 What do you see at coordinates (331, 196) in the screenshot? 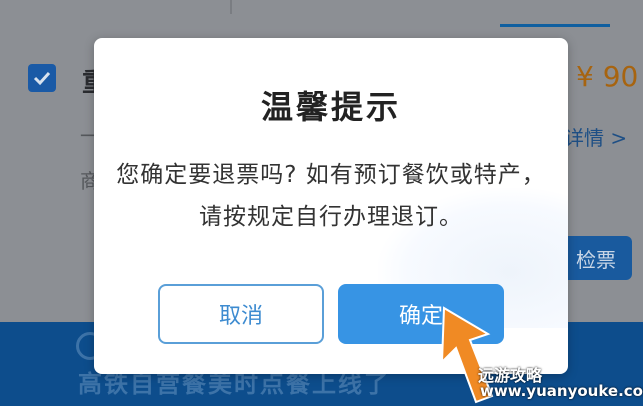
I see `dialog-message: 您确定要退票吗? 如有预订餐饮或特产，请按规定自行办理退订。` at bounding box center [331, 196].